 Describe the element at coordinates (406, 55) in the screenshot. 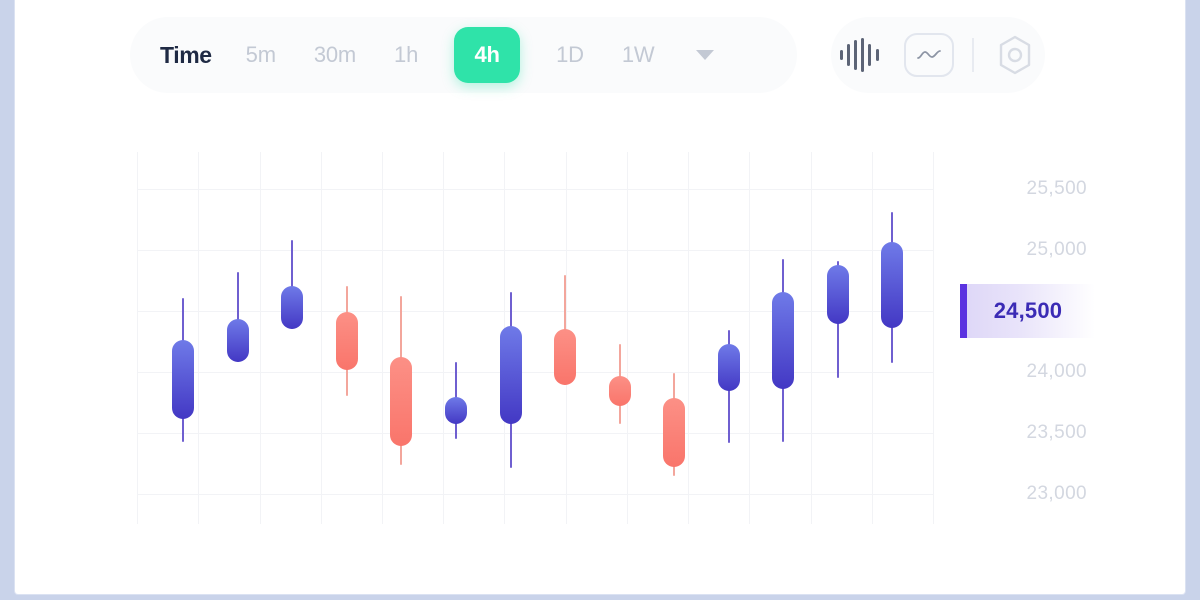

I see `timeframe-option-1h: 1h` at that location.